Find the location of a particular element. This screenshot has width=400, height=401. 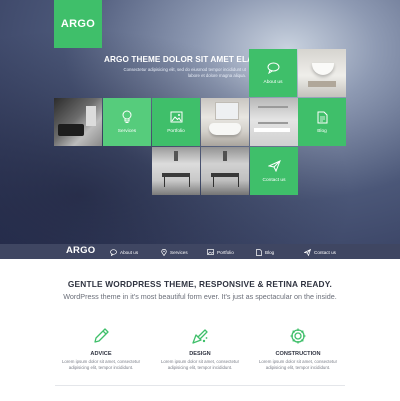

sofa-shape is located at coordinates (71, 130).